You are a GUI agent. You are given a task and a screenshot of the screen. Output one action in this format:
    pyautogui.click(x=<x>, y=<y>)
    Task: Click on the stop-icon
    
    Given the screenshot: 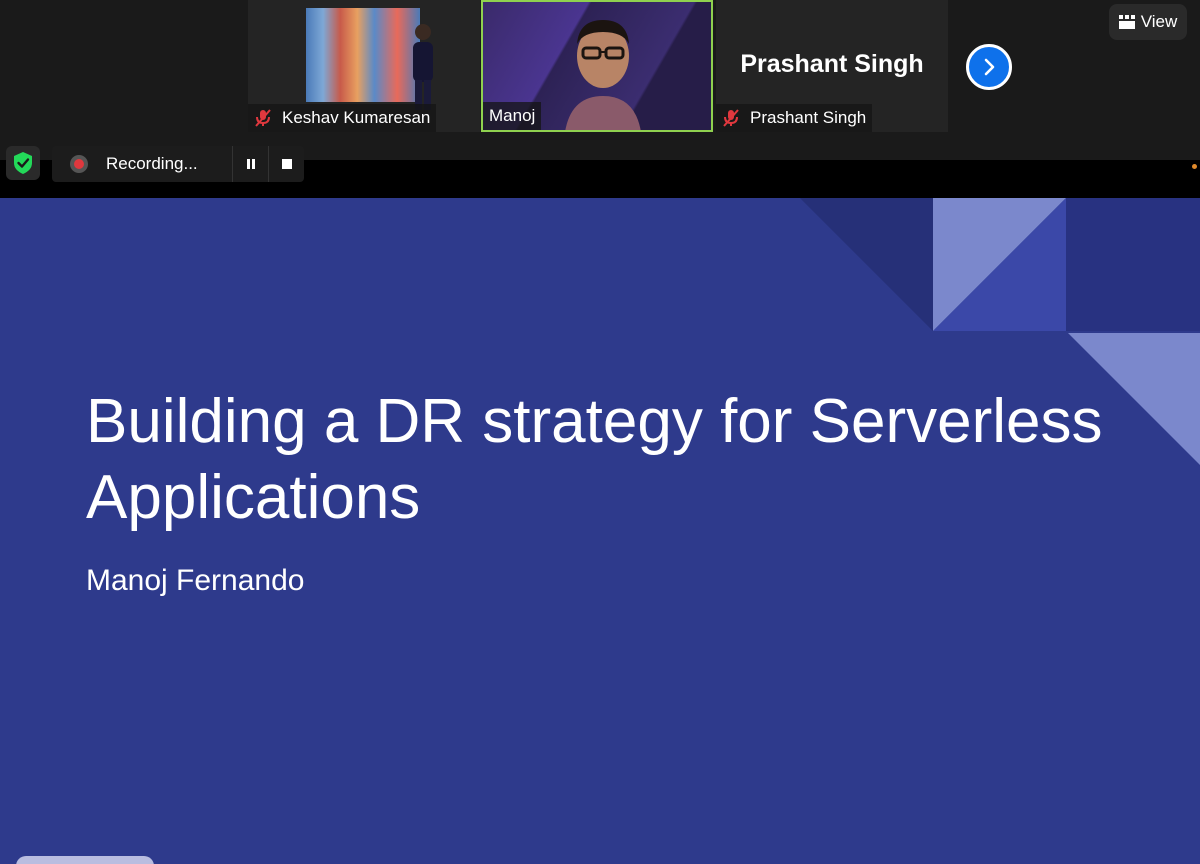 What is the action you would take?
    pyautogui.click(x=286, y=164)
    